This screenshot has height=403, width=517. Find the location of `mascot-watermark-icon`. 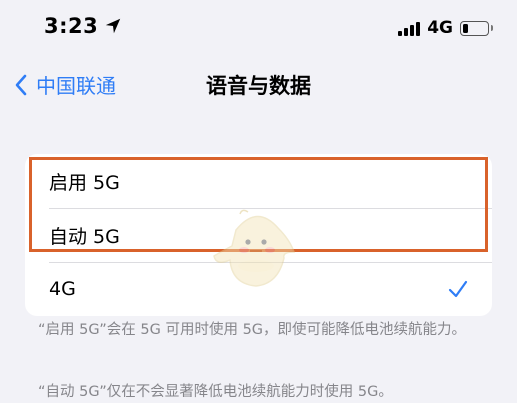

mascot-watermark-icon is located at coordinates (254, 248).